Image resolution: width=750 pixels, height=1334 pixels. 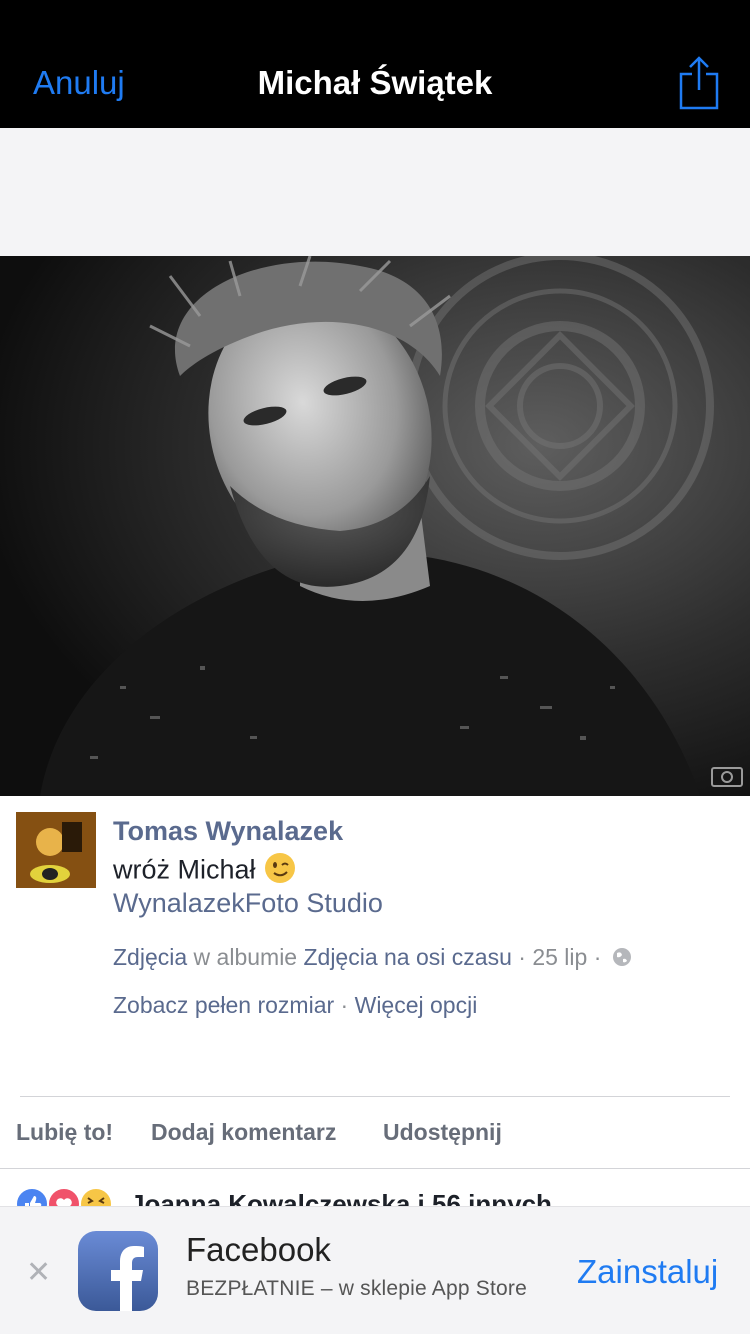 What do you see at coordinates (416, 1005) in the screenshot?
I see `more-options-link: Więcej opcji` at bounding box center [416, 1005].